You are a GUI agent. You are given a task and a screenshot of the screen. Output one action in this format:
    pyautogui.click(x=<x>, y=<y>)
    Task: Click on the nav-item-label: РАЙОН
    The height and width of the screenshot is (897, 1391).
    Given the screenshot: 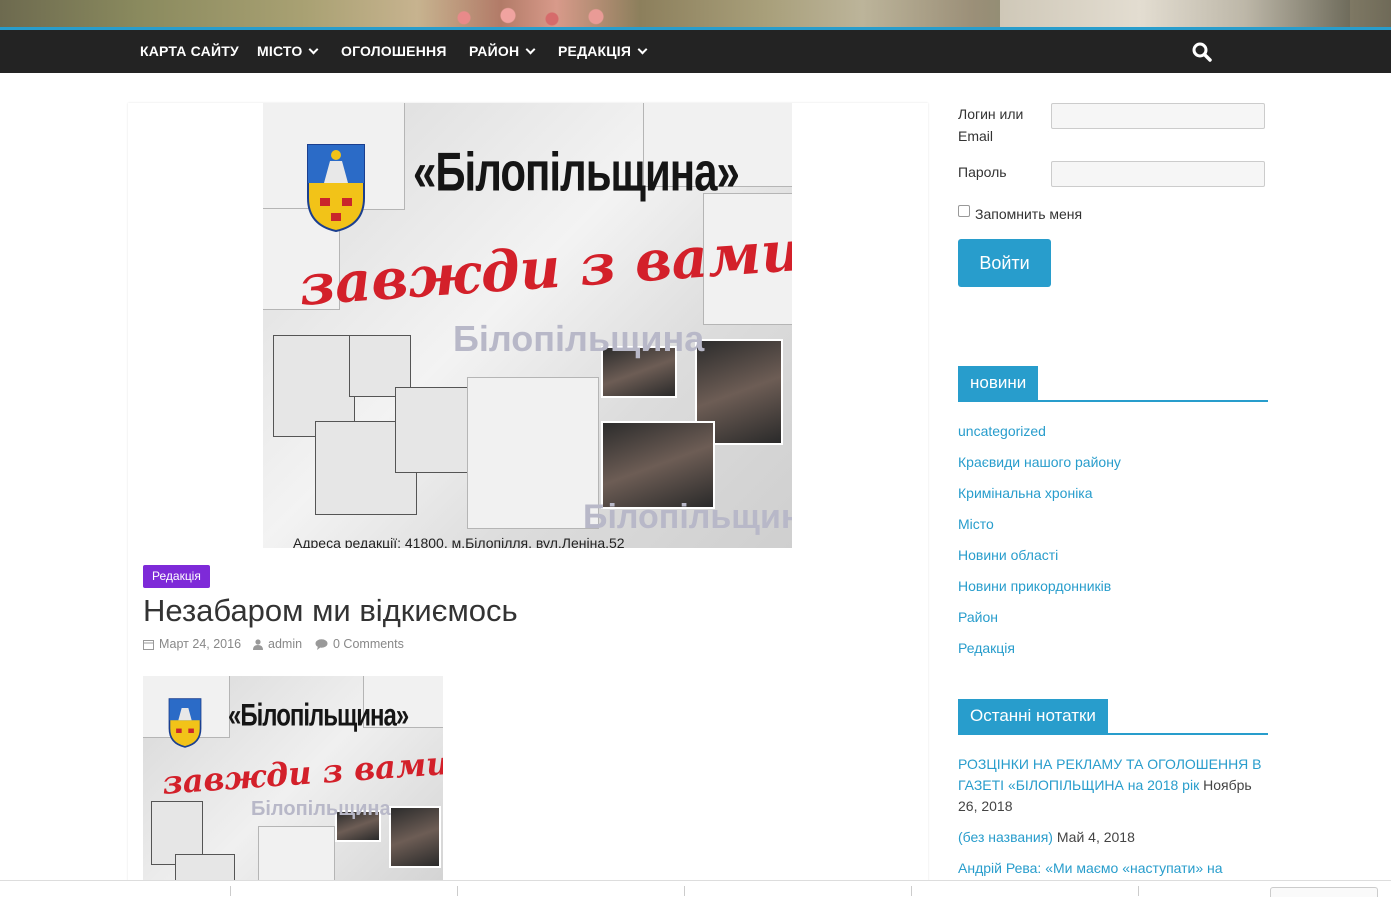 What is the action you would take?
    pyautogui.click(x=494, y=51)
    